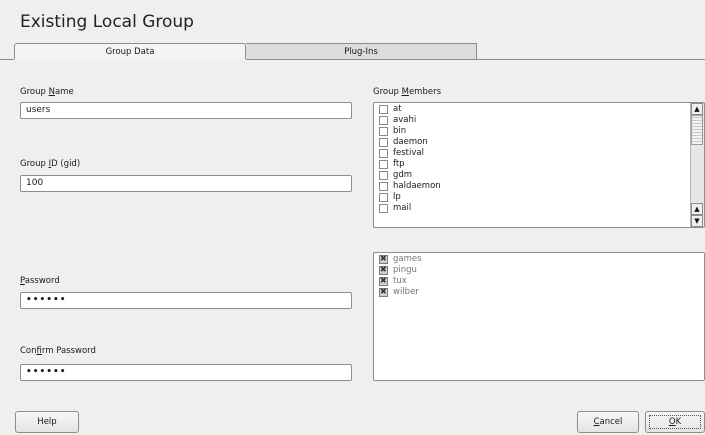 This screenshot has width=705, height=435. What do you see at coordinates (532, 142) in the screenshot?
I see `list-item: daemon` at bounding box center [532, 142].